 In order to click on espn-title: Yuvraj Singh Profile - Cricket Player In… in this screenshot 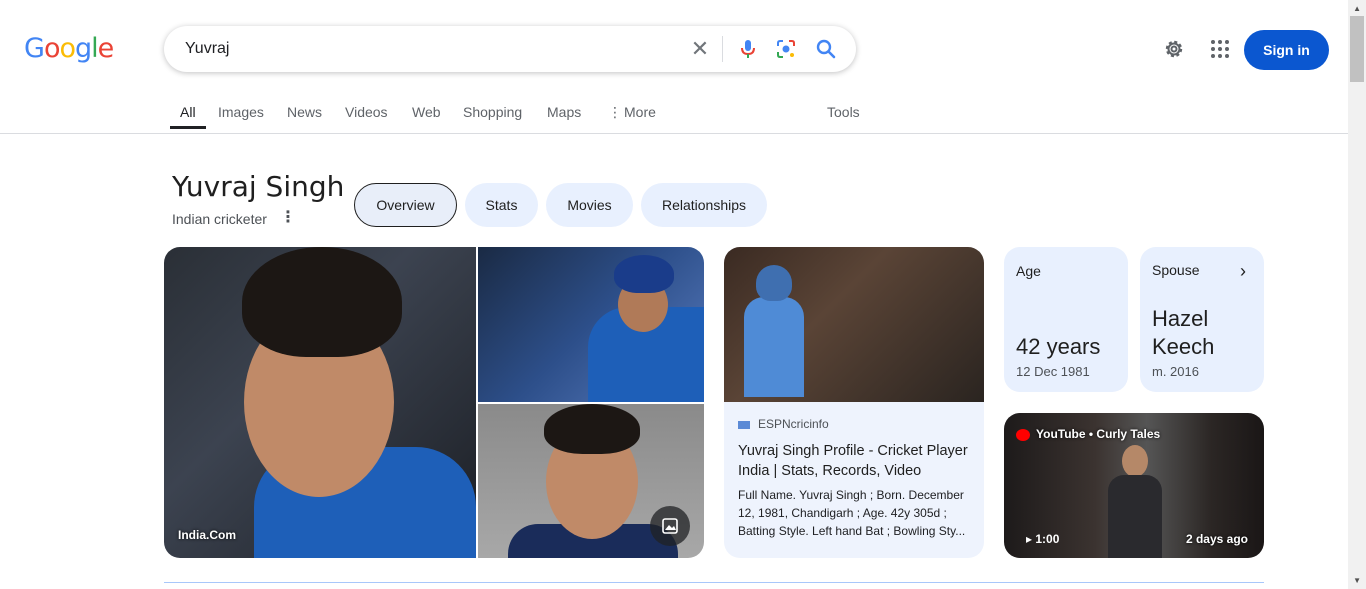, I will do `click(854, 461)`.